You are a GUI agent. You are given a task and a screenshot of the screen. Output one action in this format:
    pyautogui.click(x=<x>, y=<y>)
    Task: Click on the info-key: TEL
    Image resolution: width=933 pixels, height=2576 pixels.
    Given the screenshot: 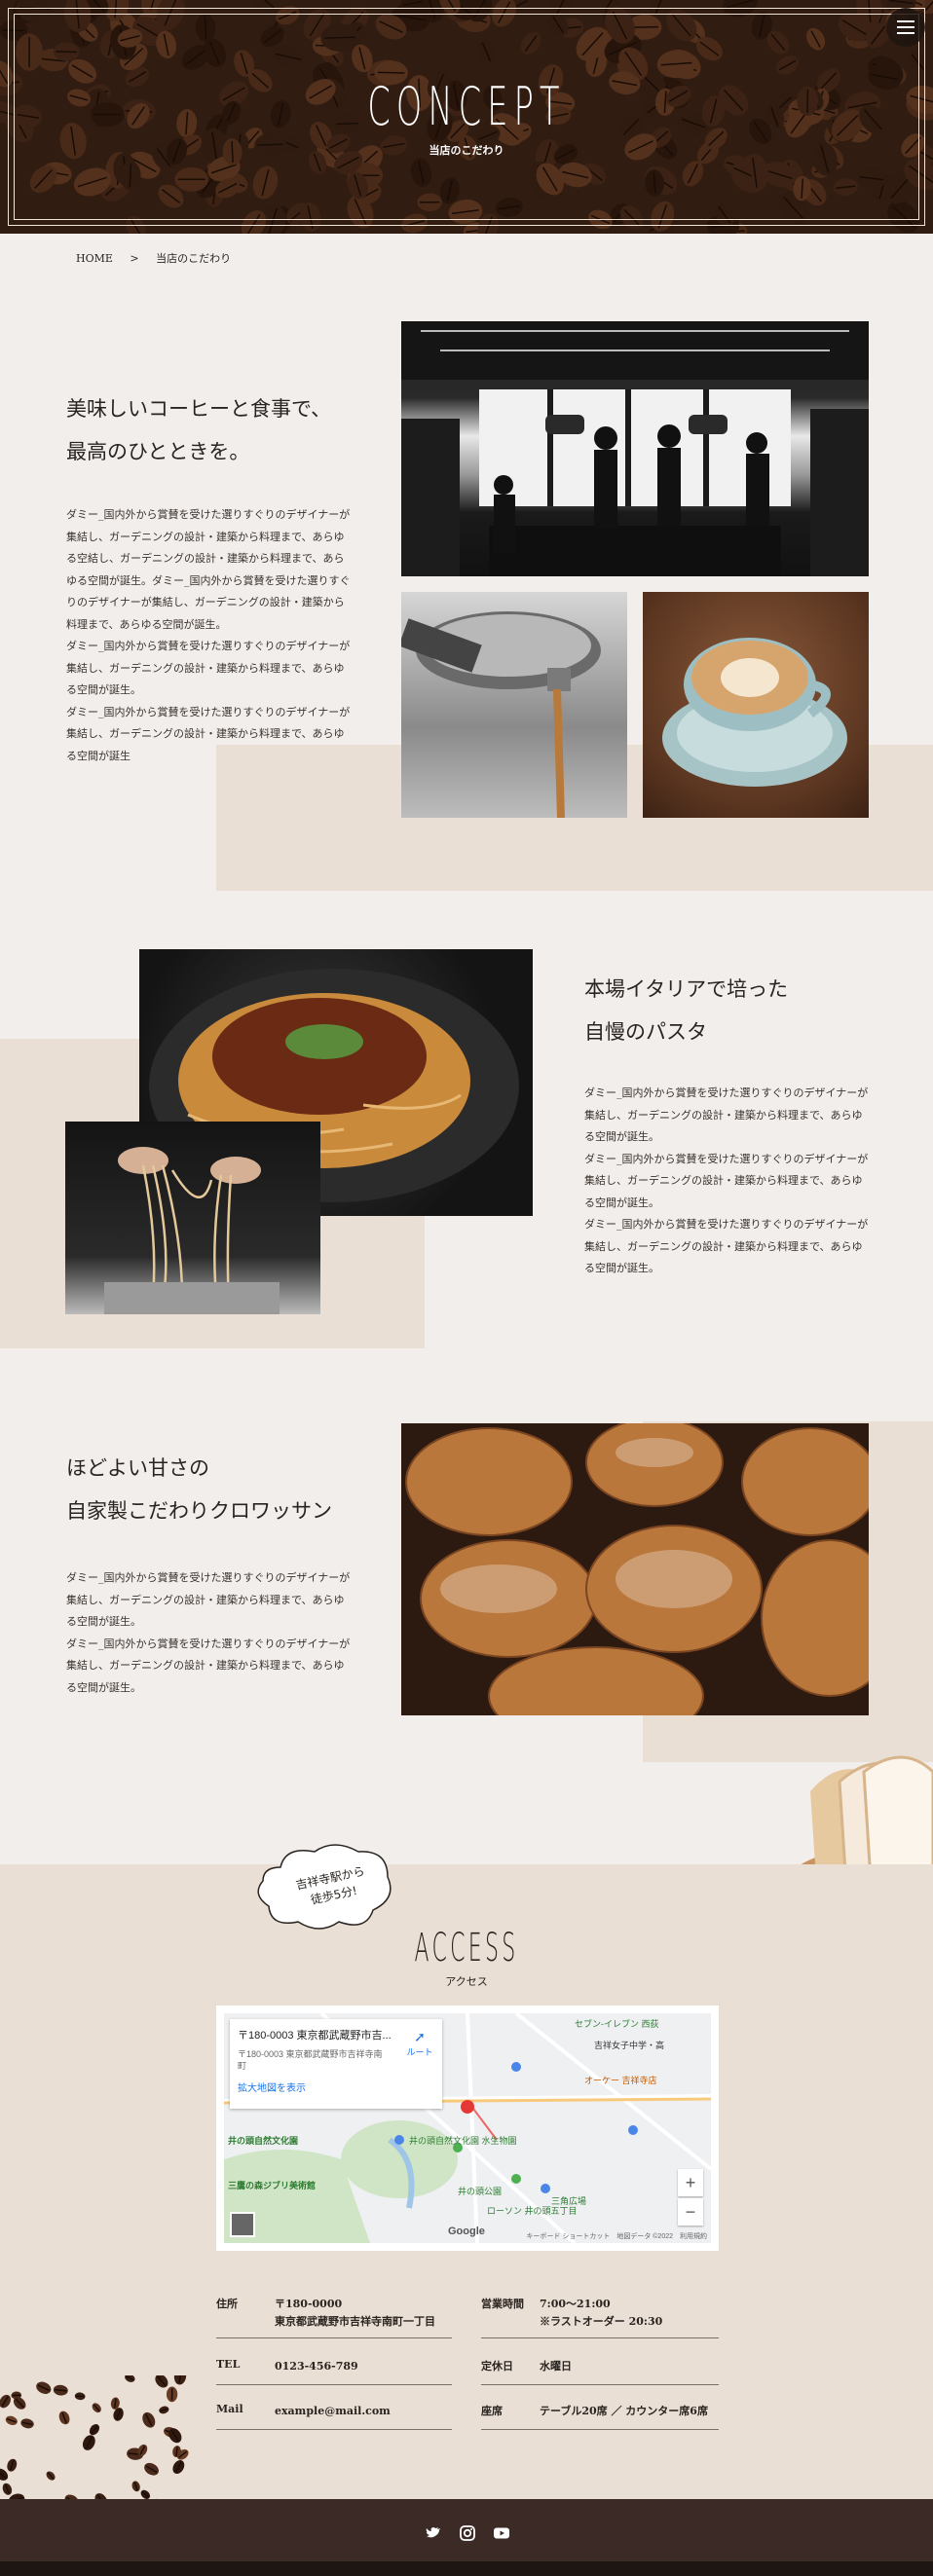 What is the action you would take?
    pyautogui.click(x=229, y=2364)
    